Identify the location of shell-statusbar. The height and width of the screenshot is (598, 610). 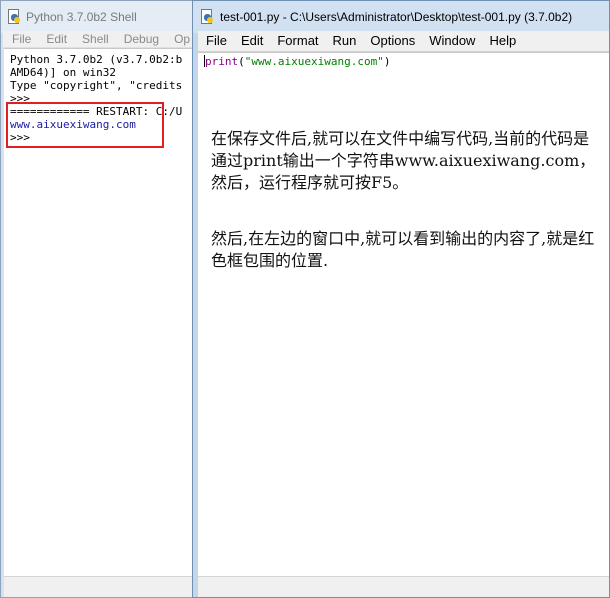
(101, 586).